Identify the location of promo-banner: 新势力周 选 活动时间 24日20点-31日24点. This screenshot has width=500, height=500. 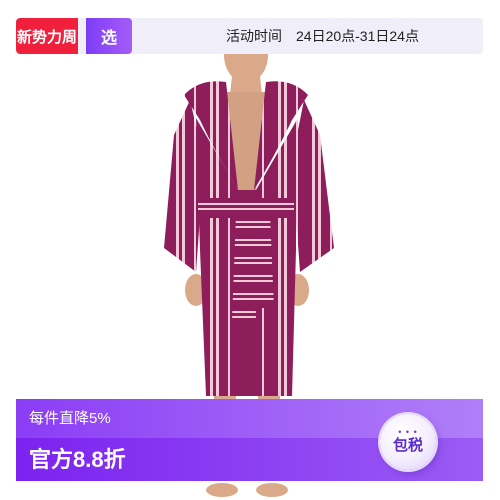
(249, 36).